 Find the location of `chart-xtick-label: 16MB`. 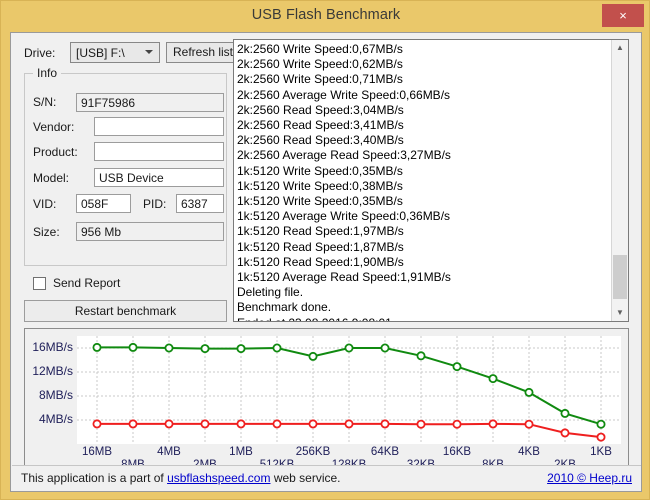

chart-xtick-label: 16MB is located at coordinates (97, 452).